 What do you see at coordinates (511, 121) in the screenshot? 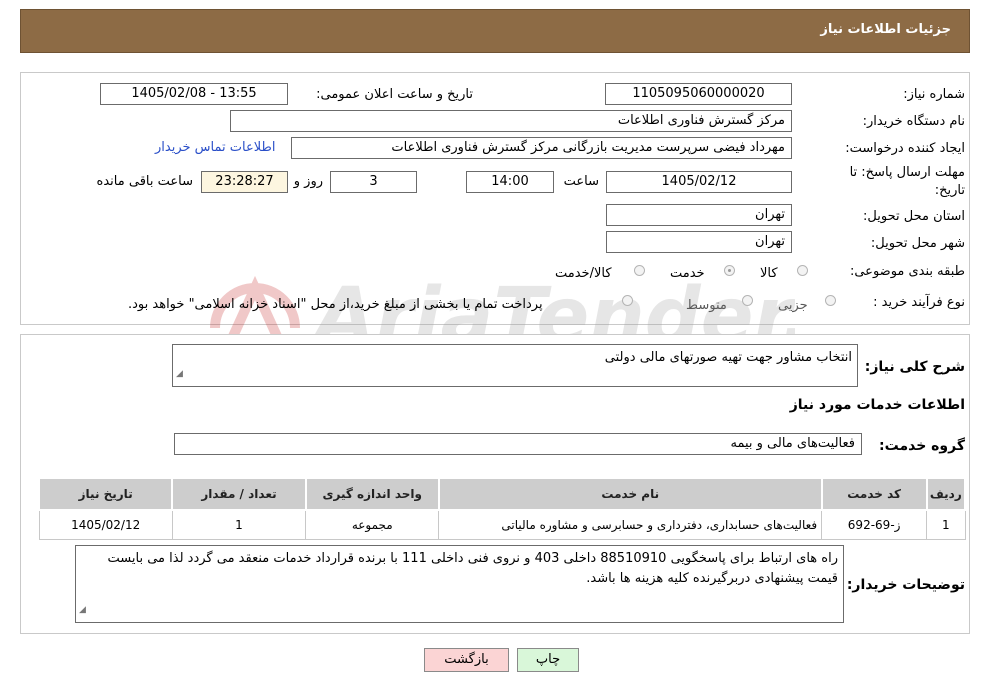
I see `buyer-org-field: مرکز گسترش فناوری اطلاعات` at bounding box center [511, 121].